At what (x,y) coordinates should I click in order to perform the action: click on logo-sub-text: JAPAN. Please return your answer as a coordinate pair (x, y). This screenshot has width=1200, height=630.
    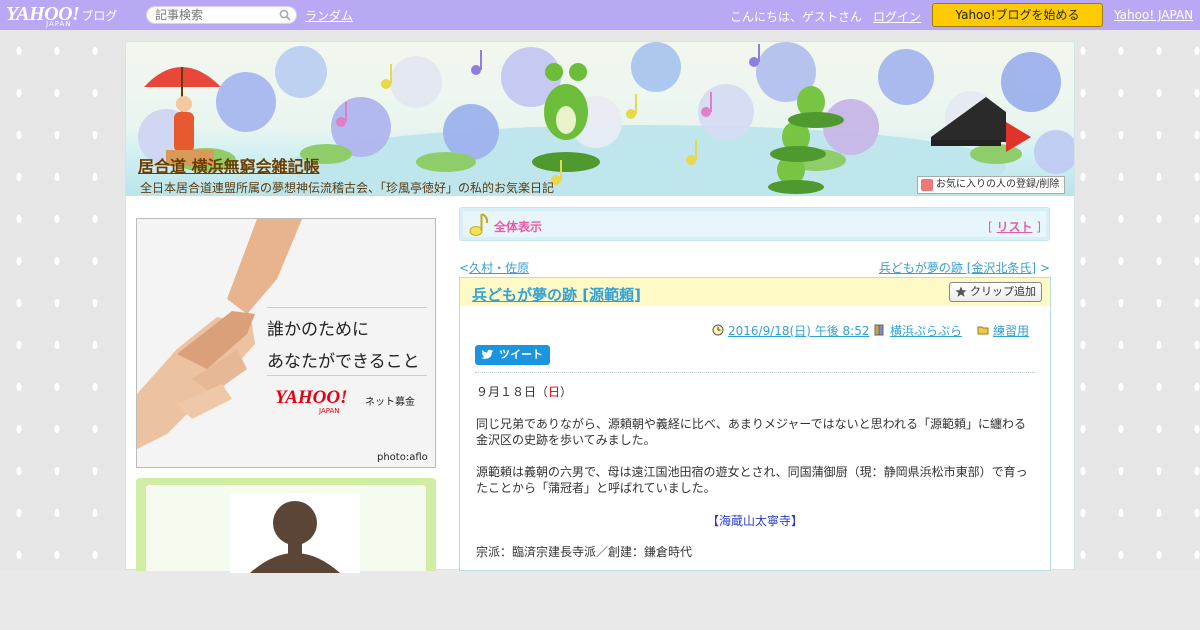
    Looking at the image, I should click on (59, 24).